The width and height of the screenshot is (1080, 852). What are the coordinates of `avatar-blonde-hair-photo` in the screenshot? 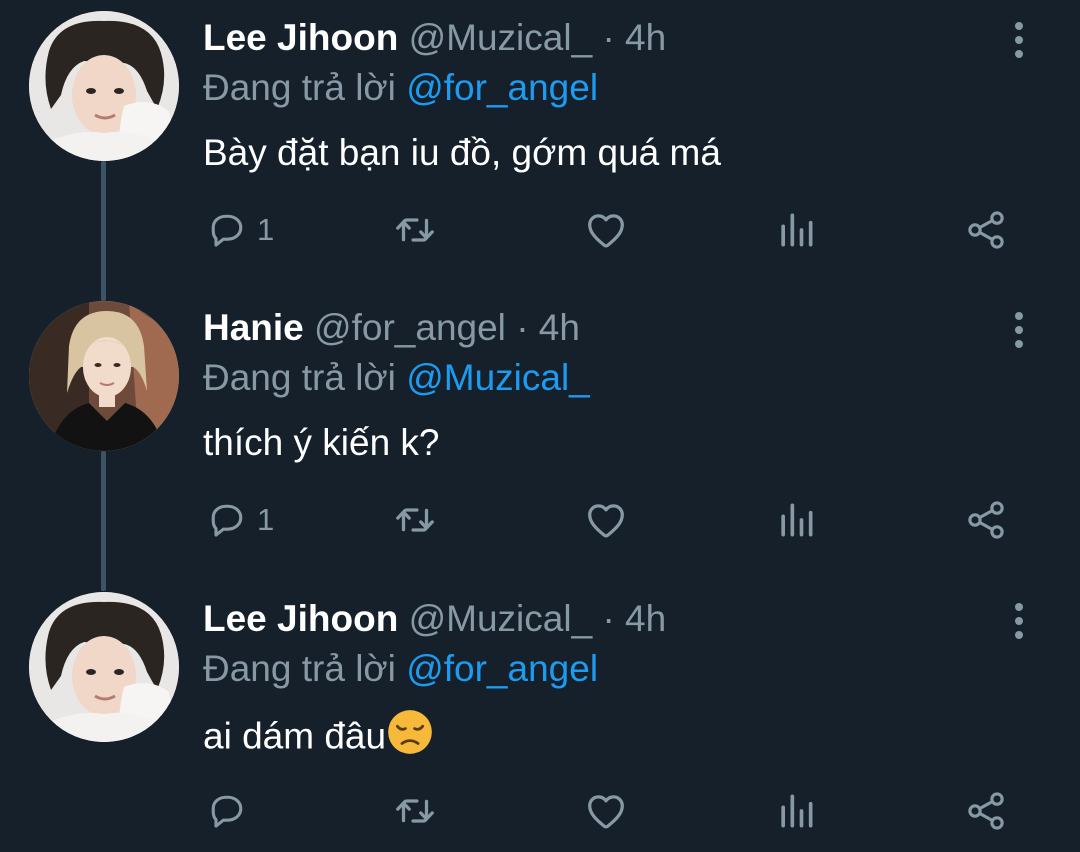 It's located at (104, 376).